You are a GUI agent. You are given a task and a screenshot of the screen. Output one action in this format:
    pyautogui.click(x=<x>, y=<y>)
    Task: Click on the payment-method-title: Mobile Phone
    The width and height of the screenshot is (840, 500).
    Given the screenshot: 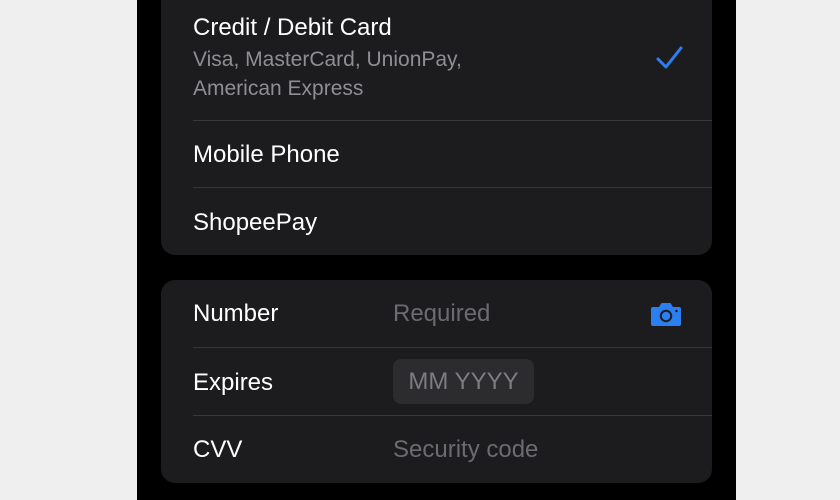 What is the action you would take?
    pyautogui.click(x=266, y=154)
    